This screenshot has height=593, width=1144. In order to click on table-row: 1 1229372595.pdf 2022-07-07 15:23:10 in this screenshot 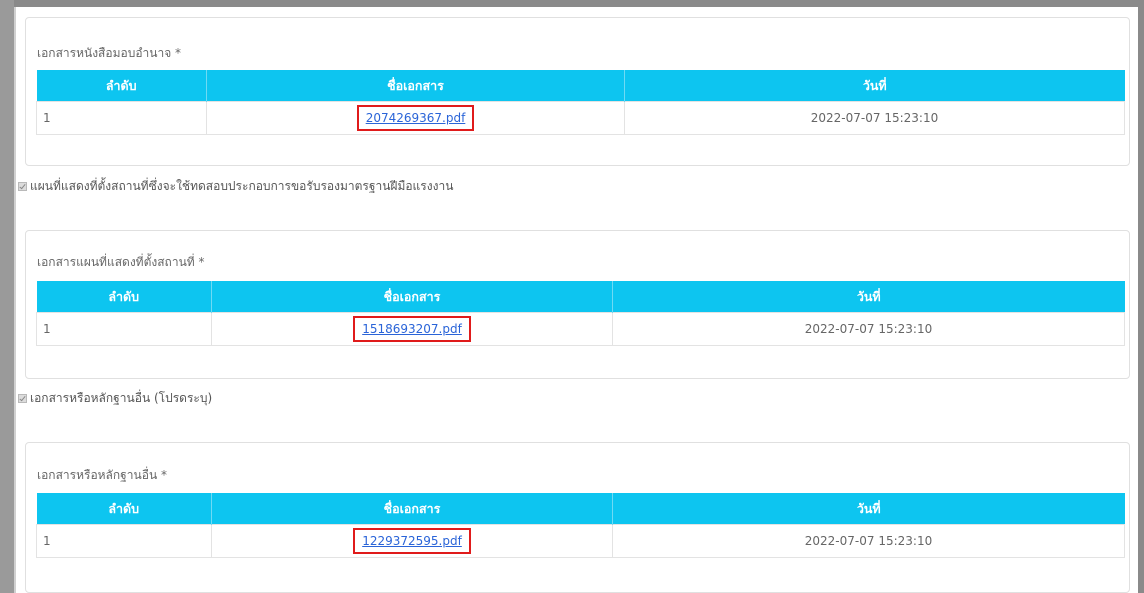, I will do `click(580, 541)`.